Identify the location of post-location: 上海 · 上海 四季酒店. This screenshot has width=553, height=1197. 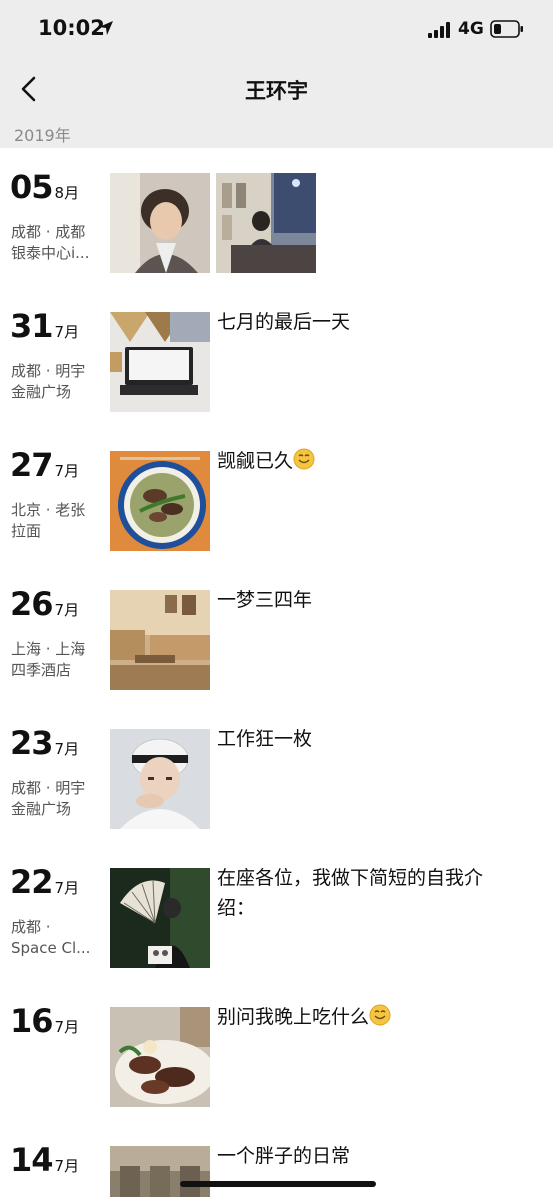
(59, 660).